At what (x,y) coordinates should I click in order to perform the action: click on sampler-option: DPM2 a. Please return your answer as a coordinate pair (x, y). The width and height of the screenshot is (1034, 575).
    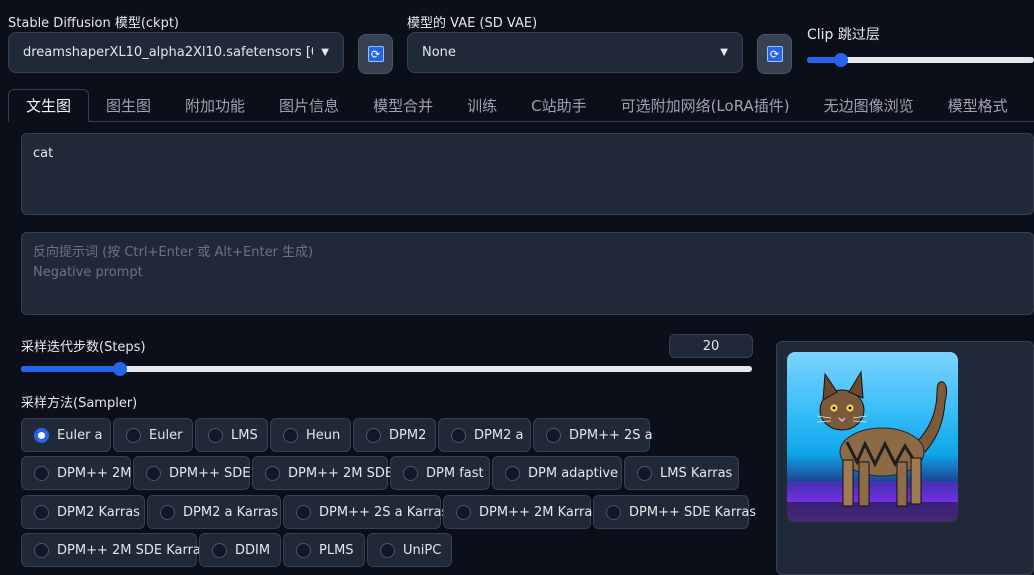
    Looking at the image, I should click on (484, 435).